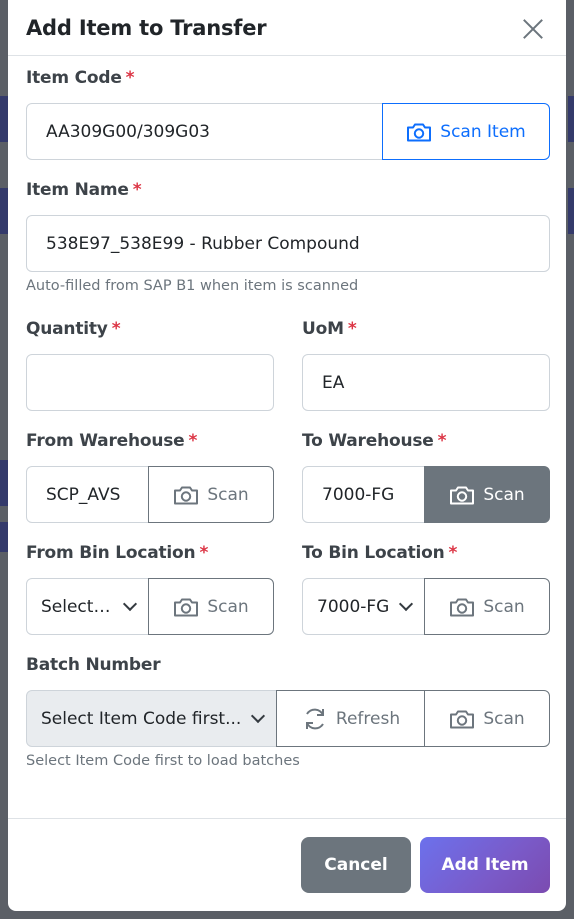  I want to click on uom-label: UoM *, so click(329, 329).